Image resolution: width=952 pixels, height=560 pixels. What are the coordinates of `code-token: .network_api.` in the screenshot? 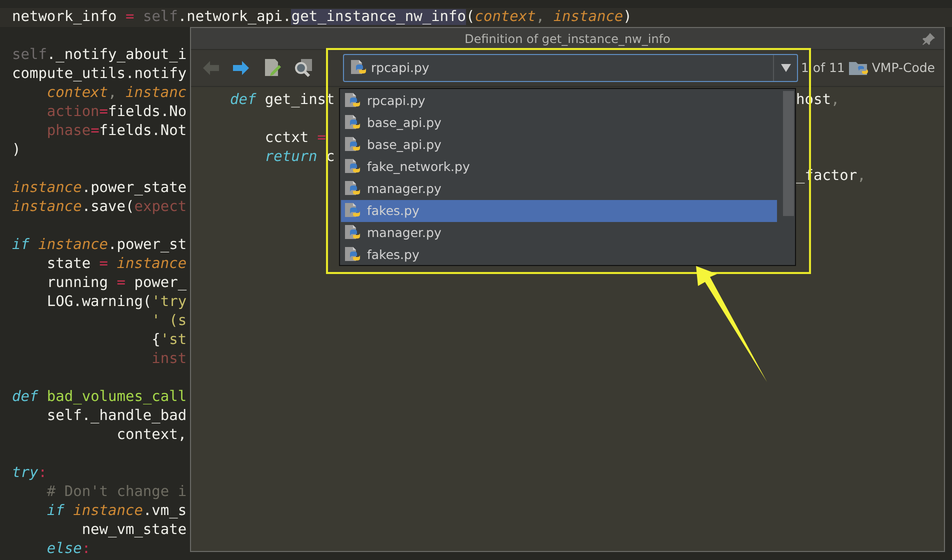 It's located at (235, 17).